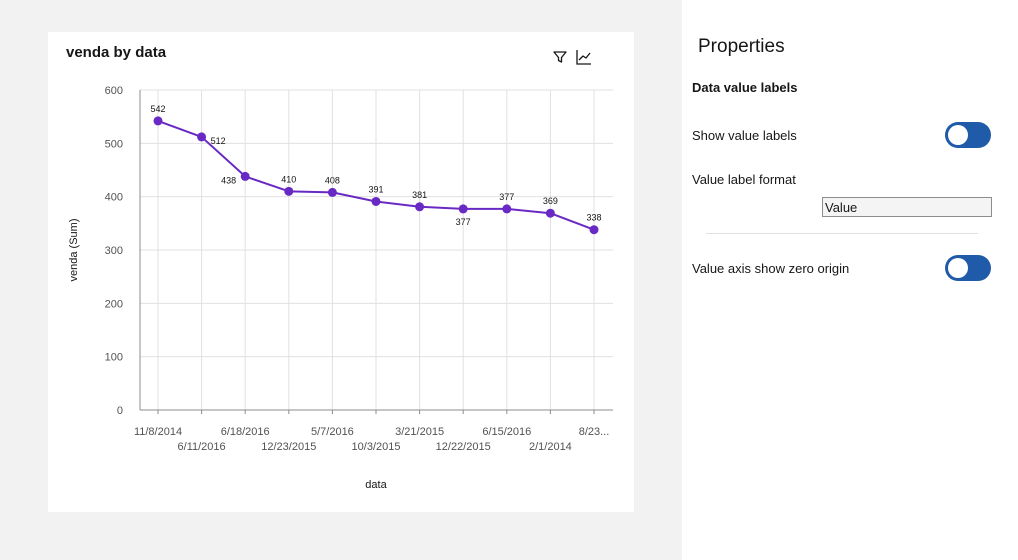  Describe the element at coordinates (114, 304) in the screenshot. I see `y-tick-label: 200` at that location.